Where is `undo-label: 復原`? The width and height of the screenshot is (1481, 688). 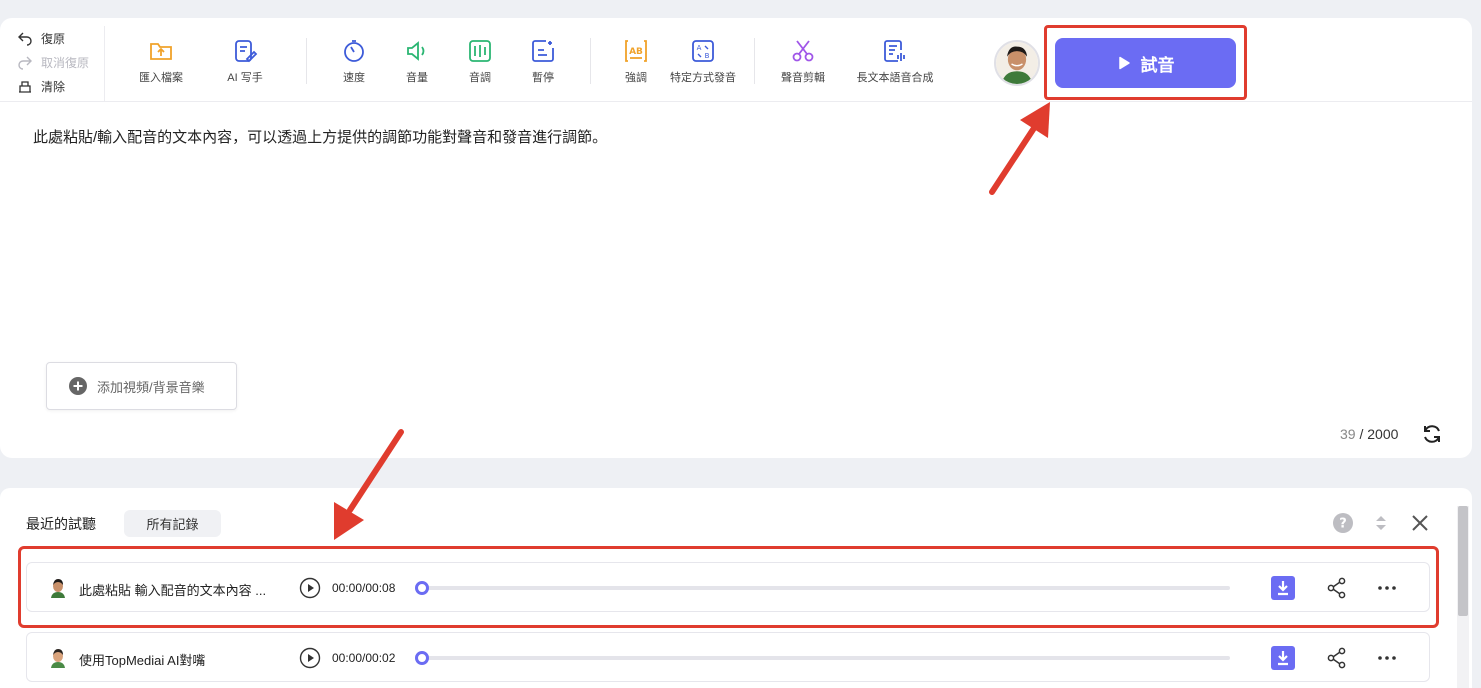 undo-label: 復原 is located at coordinates (53, 38).